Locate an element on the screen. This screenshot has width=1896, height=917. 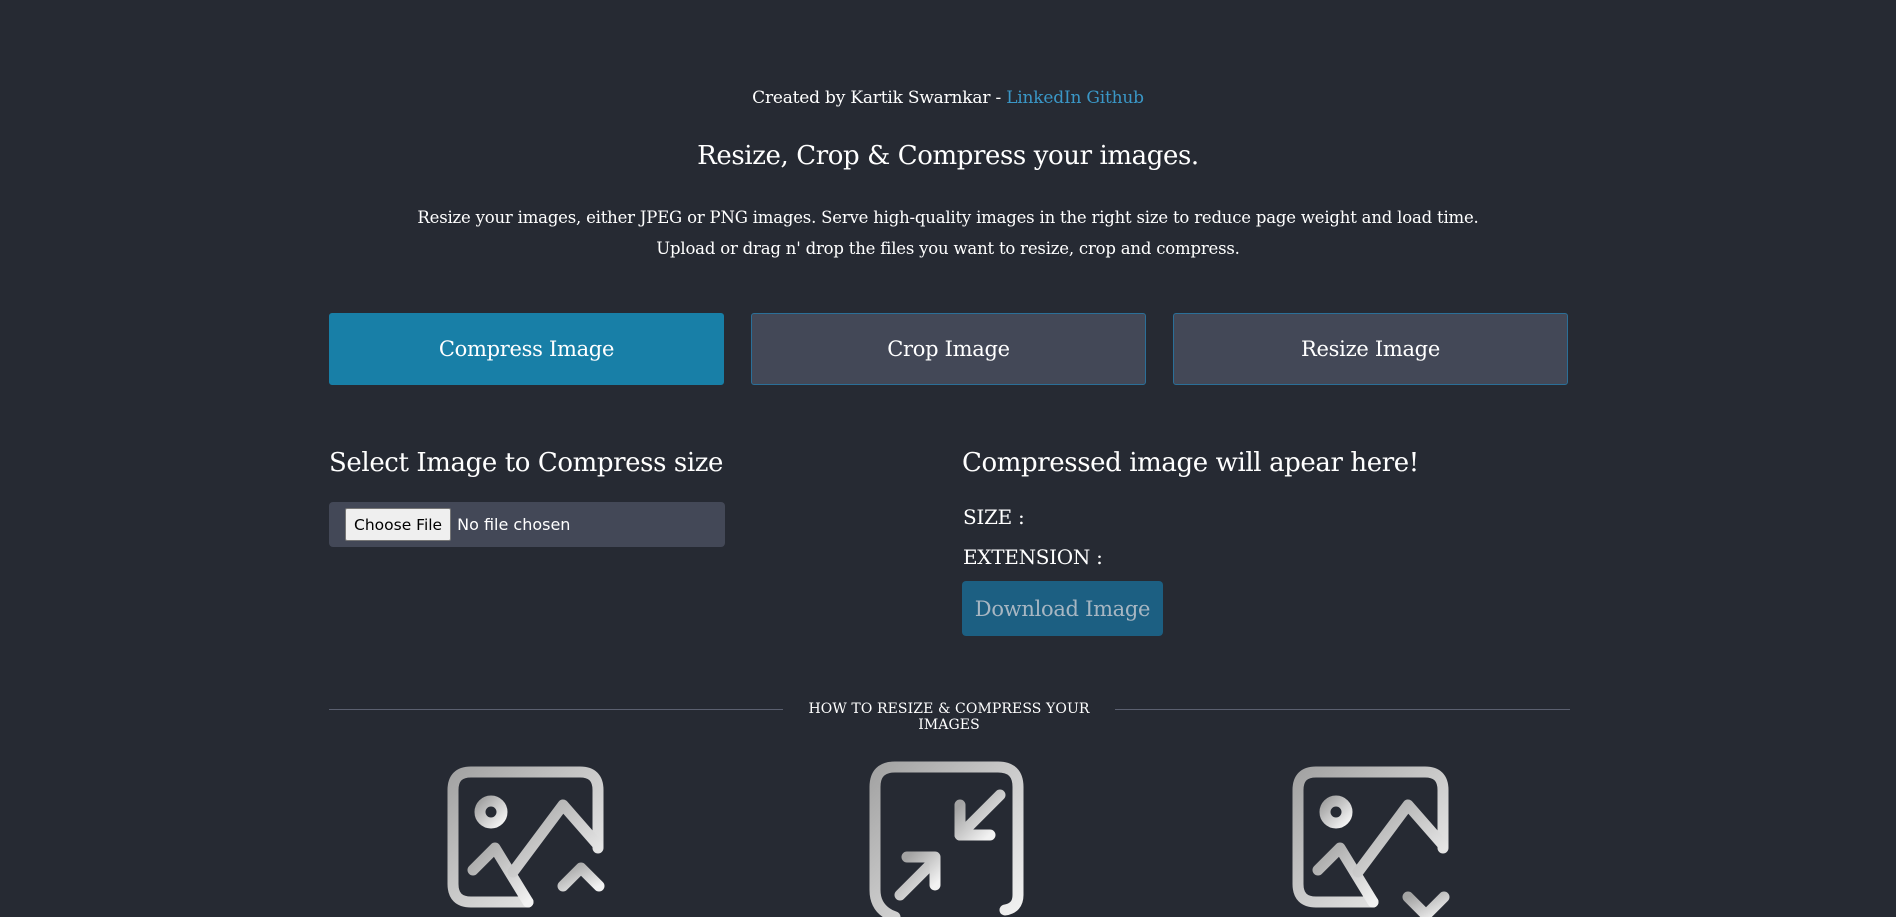
tab-resize-image: Resize Image is located at coordinates (1370, 349).